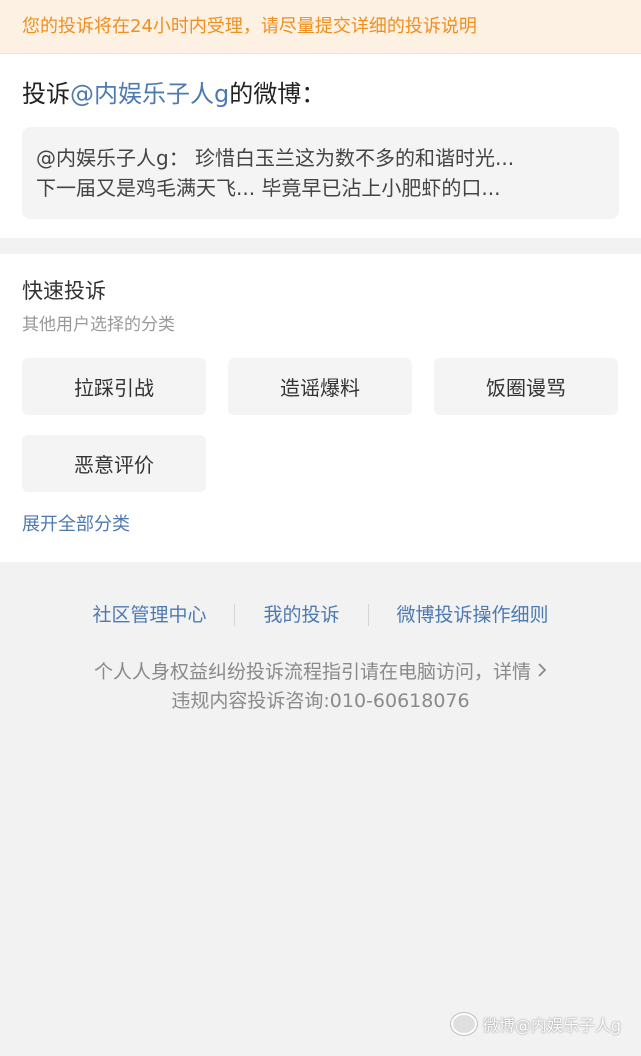 Image resolution: width=641 pixels, height=1056 pixels. I want to click on watermark: 微博@内娱乐子人g, so click(535, 1024).